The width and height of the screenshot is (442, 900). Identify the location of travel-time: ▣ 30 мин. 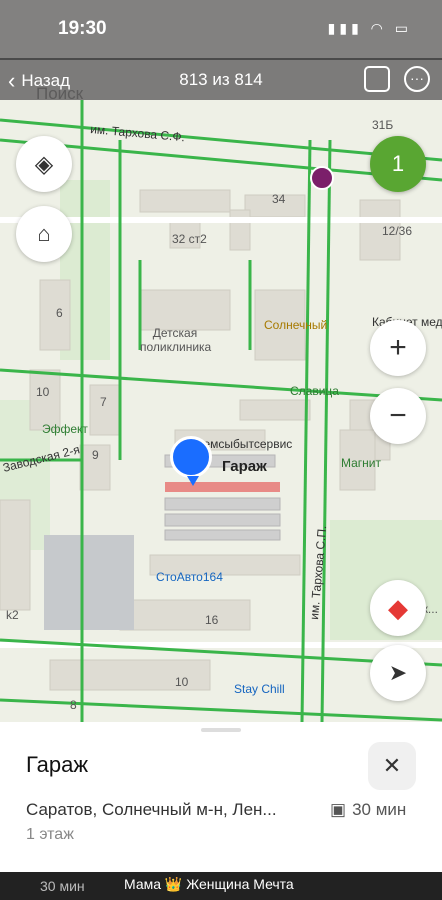
(368, 810).